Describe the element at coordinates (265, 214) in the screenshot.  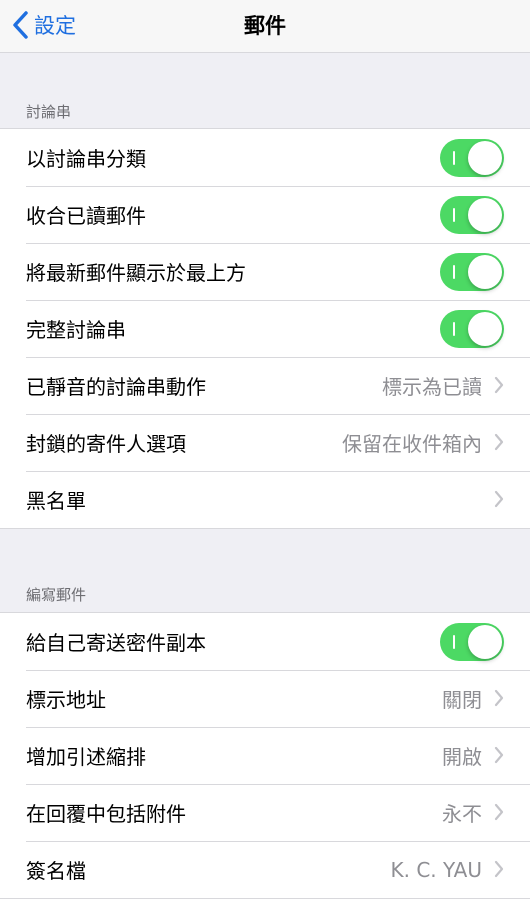
I see `setting-row-collapse-read: 收合已讀郵件` at that location.